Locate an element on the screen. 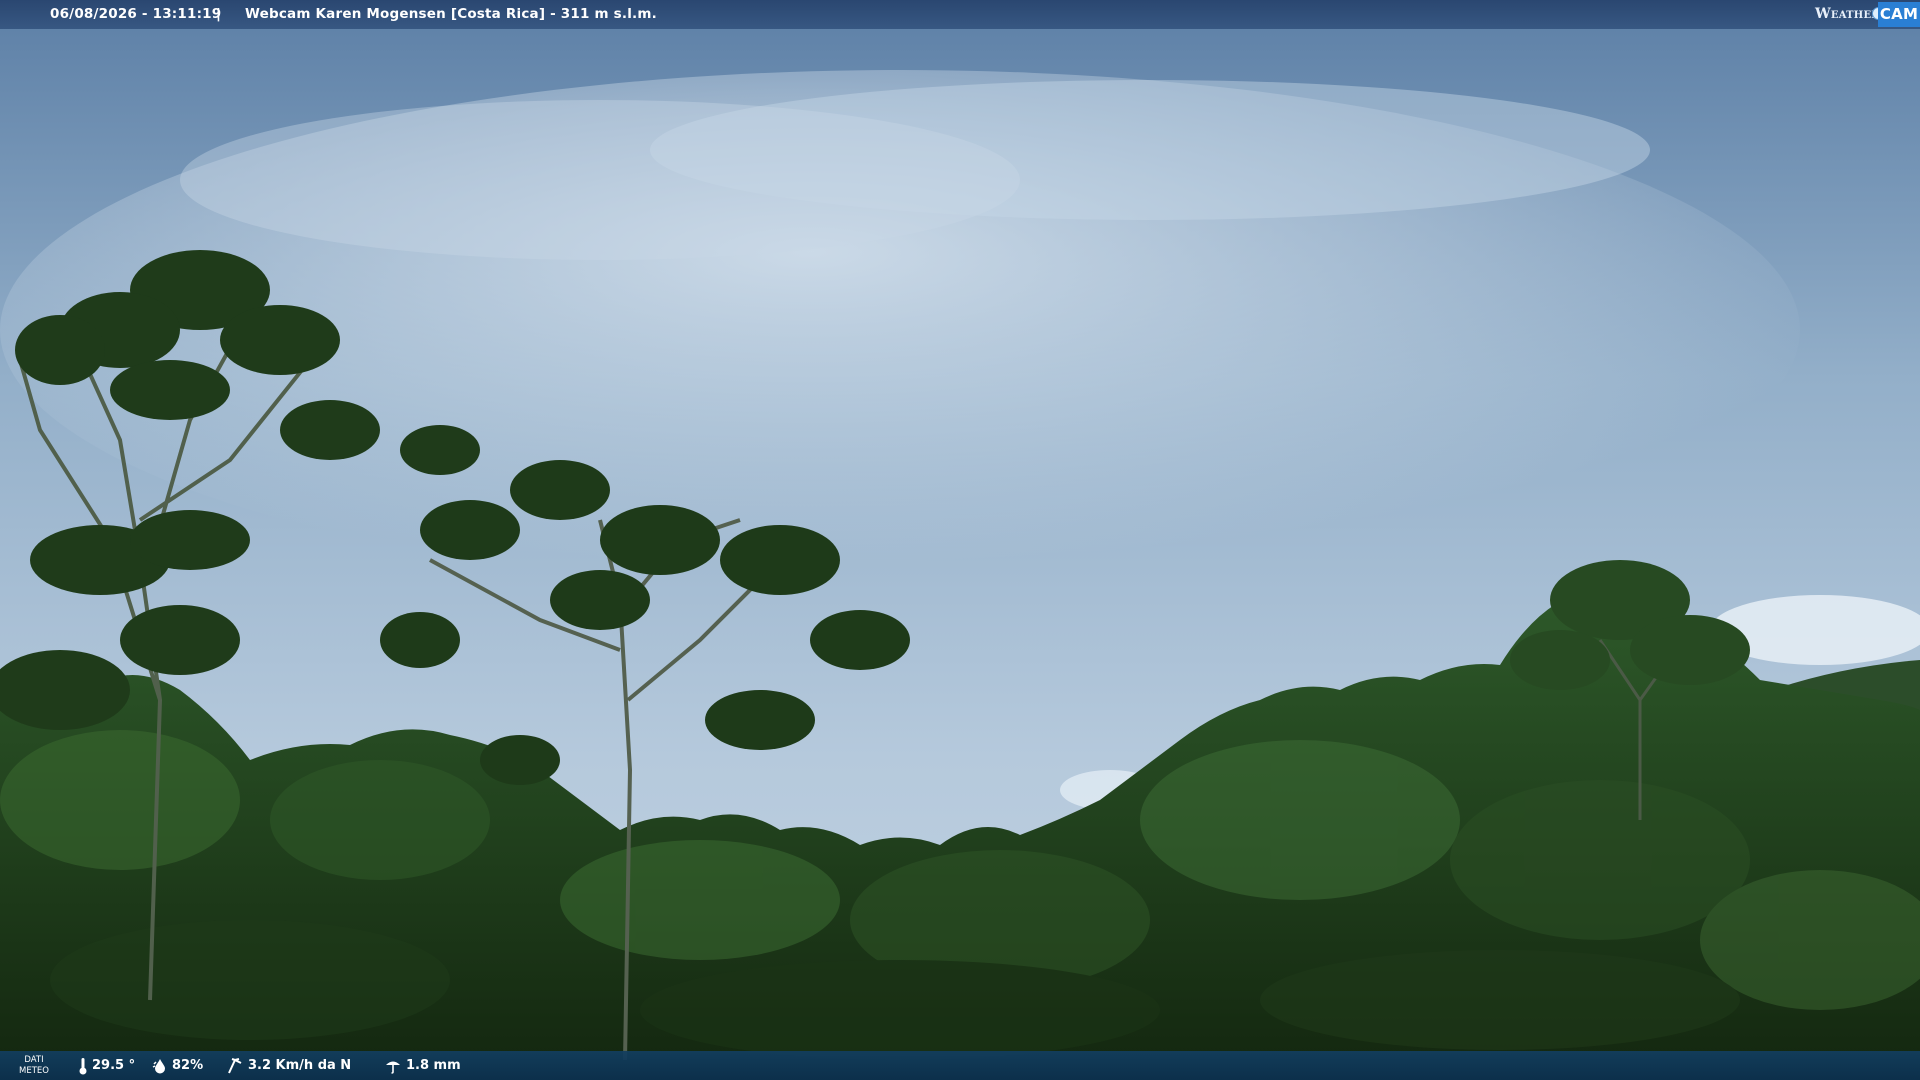 Image resolution: width=1920 pixels, height=1080 pixels. rain-icon is located at coordinates (393, 1067).